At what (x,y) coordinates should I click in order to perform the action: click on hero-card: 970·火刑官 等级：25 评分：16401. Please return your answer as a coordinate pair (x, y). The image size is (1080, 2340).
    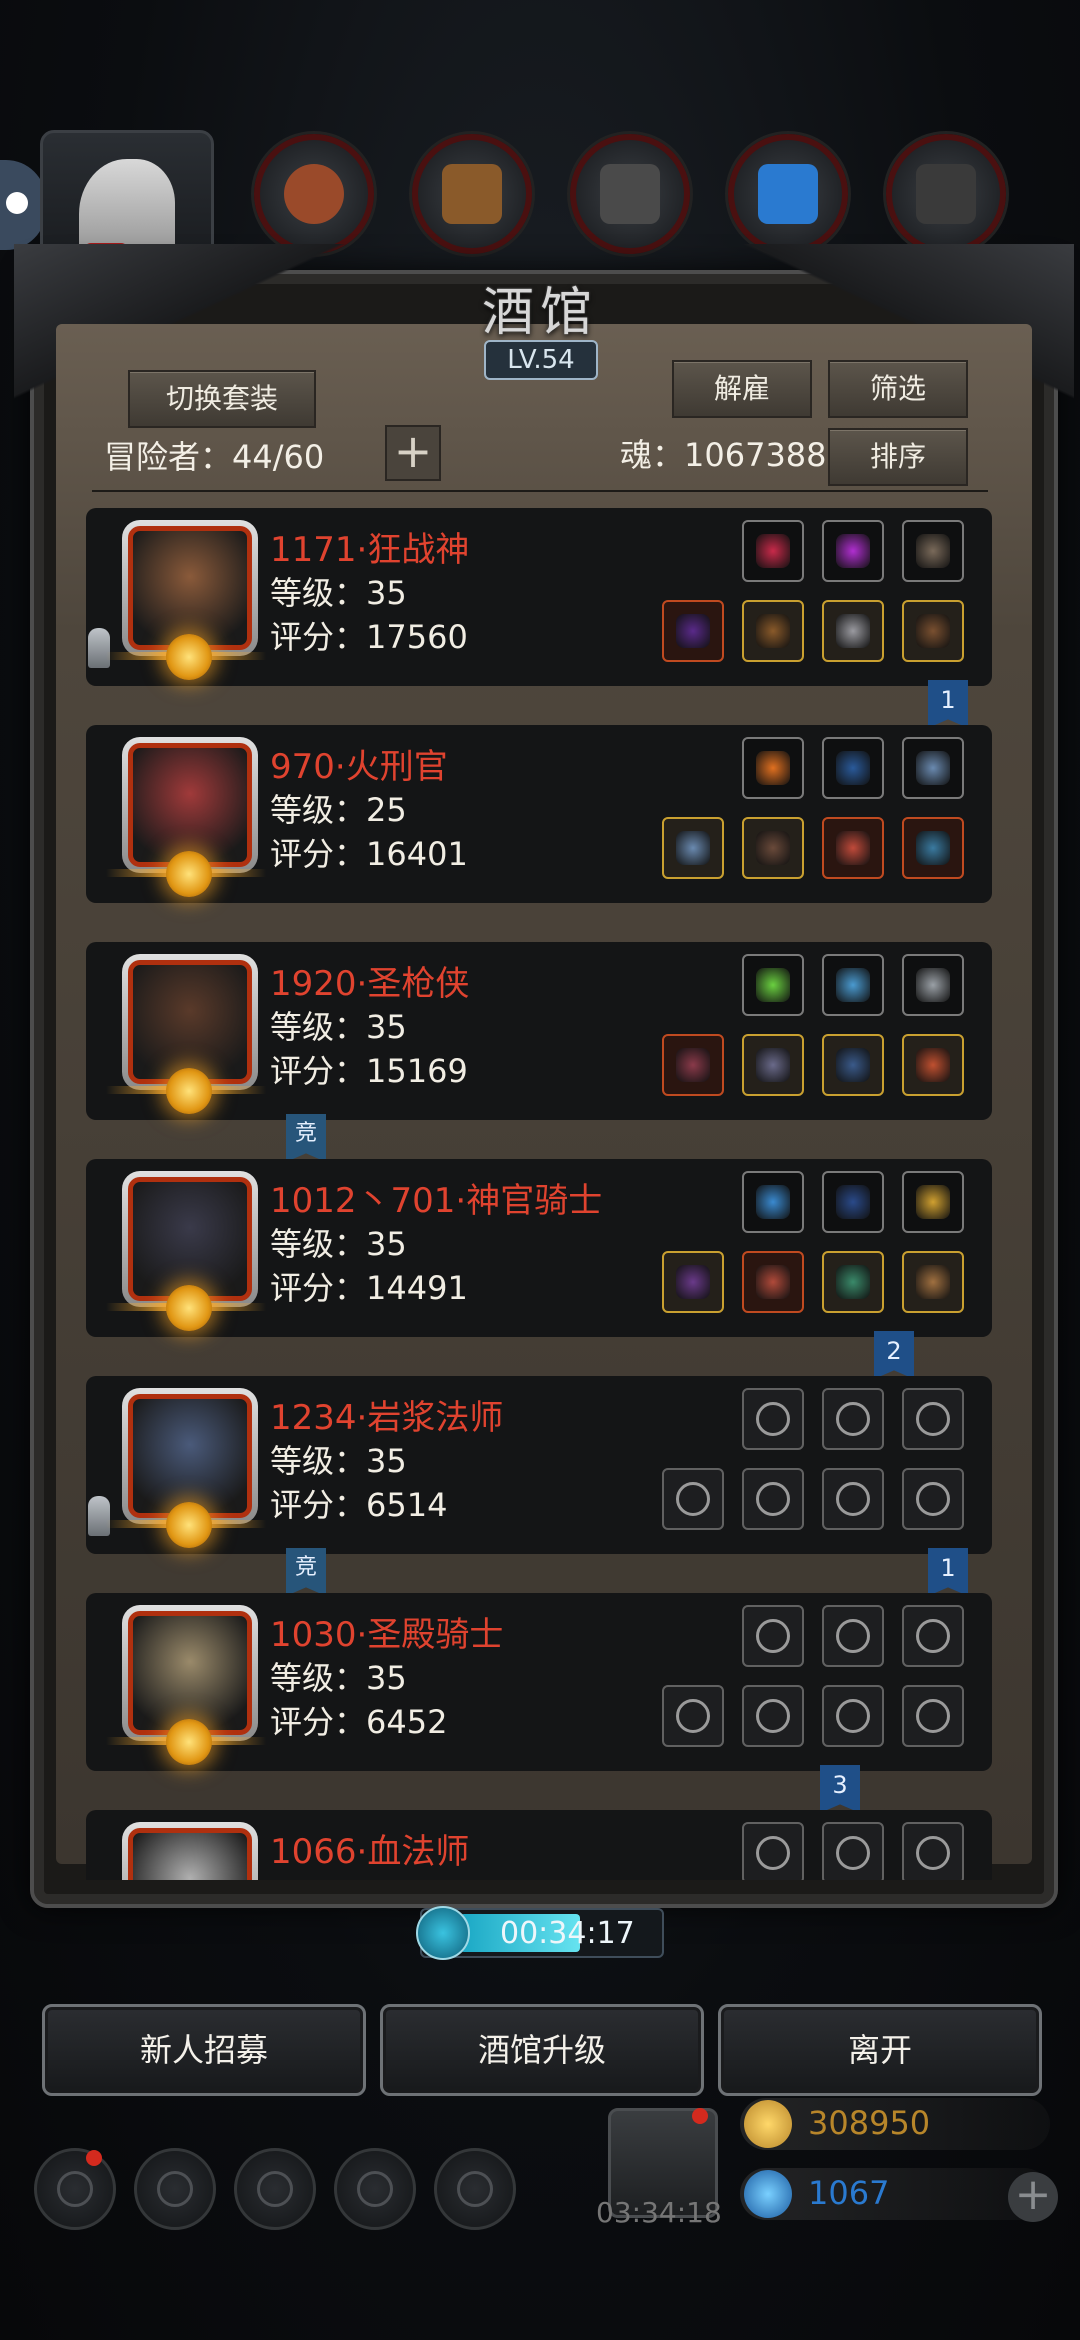
    Looking at the image, I should click on (539, 814).